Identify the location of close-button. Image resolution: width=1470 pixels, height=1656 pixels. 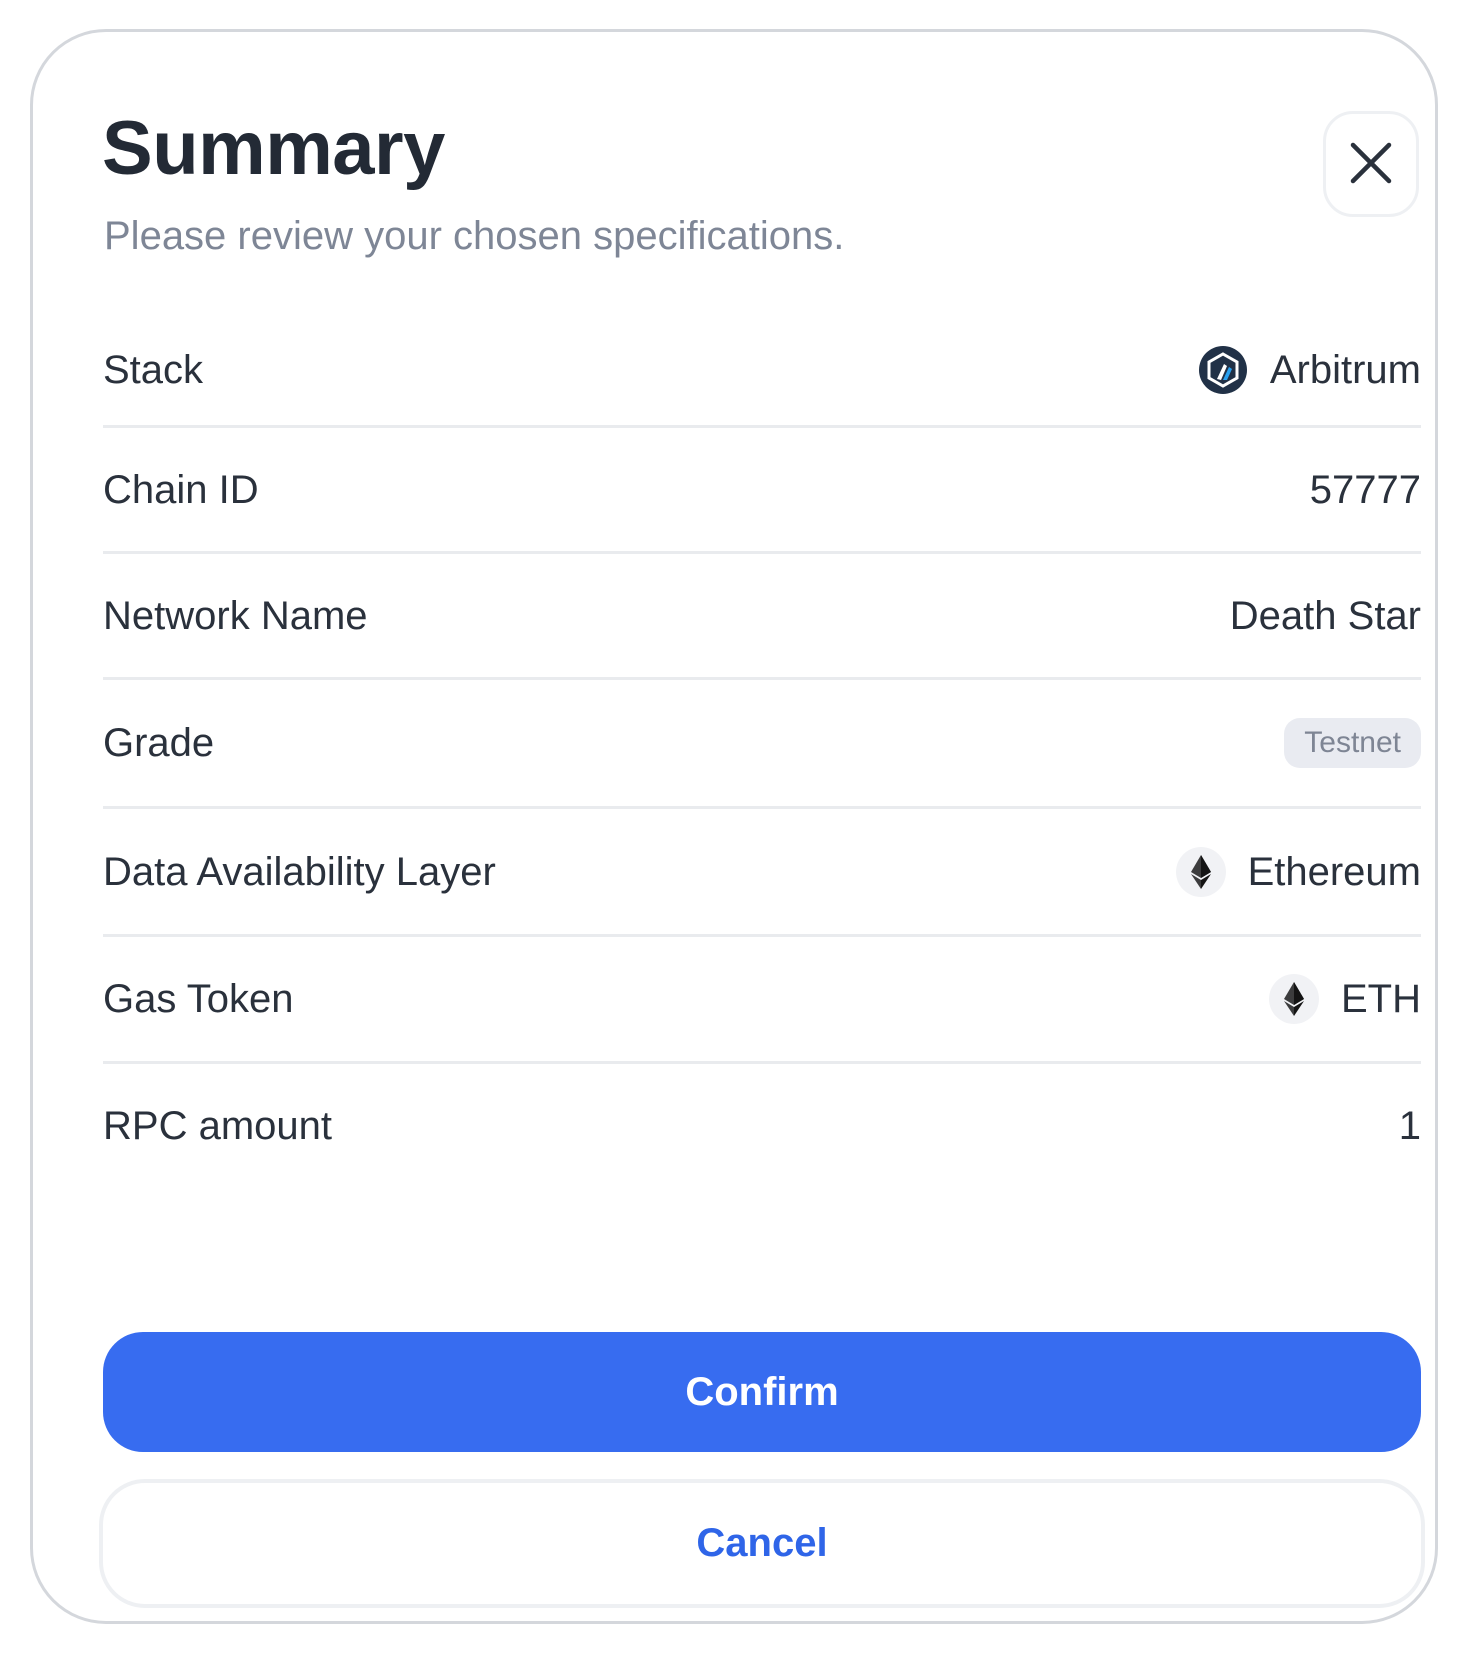
(1371, 164).